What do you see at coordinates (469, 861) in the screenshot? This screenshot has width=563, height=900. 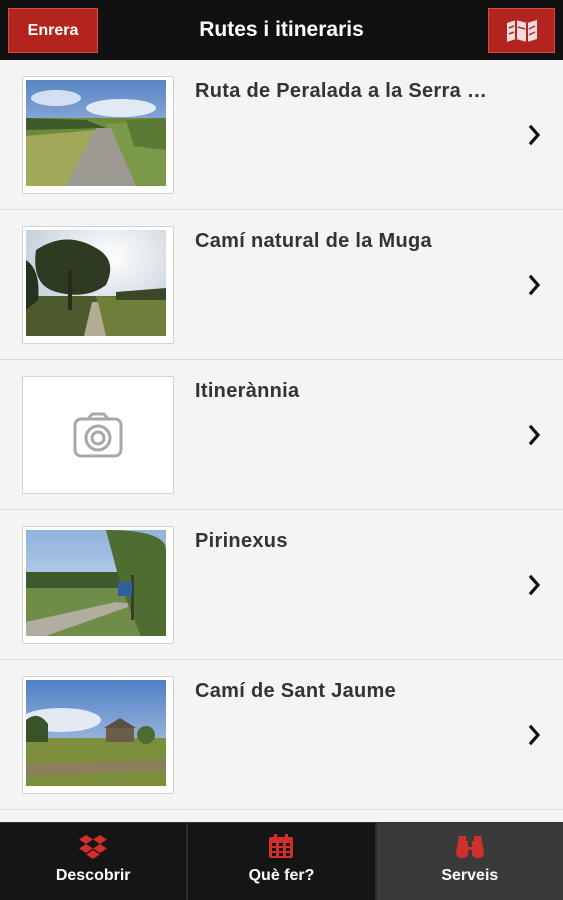 I see `tab-serveis: Serveis` at bounding box center [469, 861].